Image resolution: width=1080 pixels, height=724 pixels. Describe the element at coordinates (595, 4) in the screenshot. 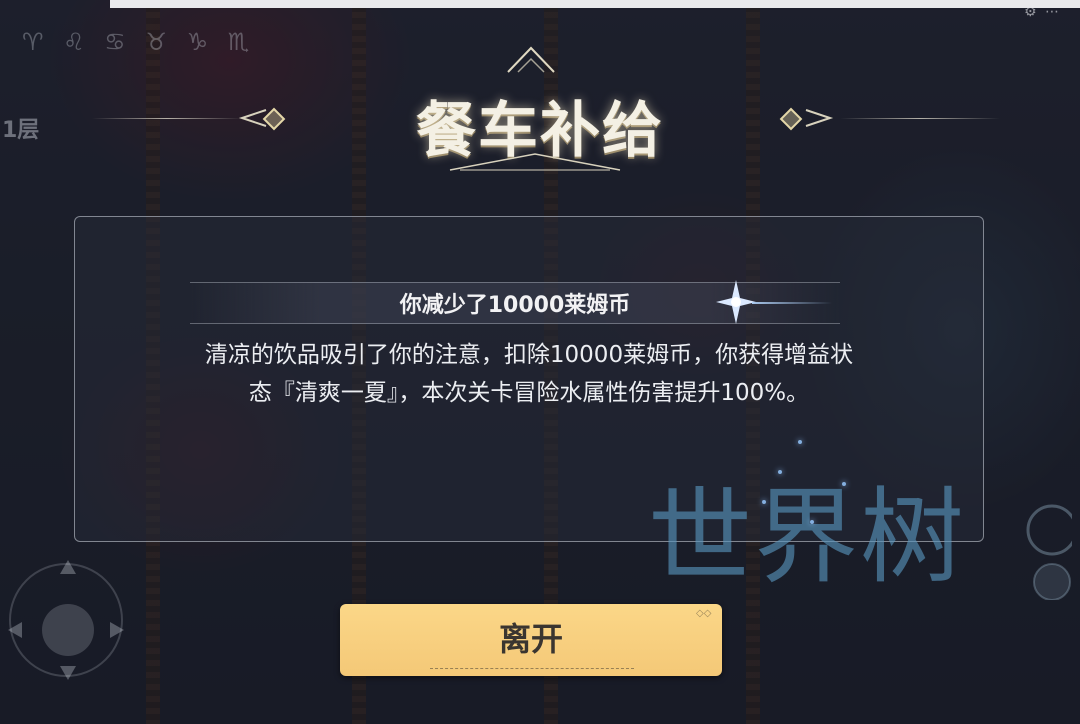

I see `top-bar` at that location.